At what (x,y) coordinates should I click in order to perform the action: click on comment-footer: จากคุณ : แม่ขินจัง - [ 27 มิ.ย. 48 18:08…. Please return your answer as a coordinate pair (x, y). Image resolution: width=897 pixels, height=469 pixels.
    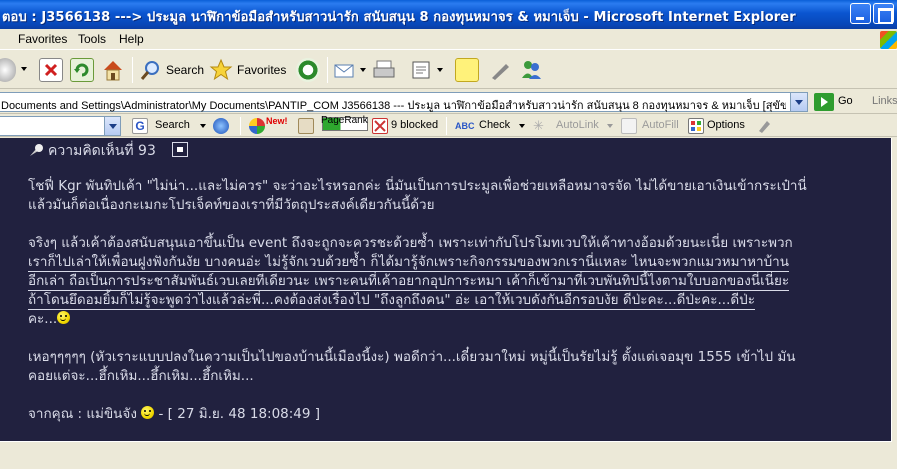
    Looking at the image, I should click on (174, 414).